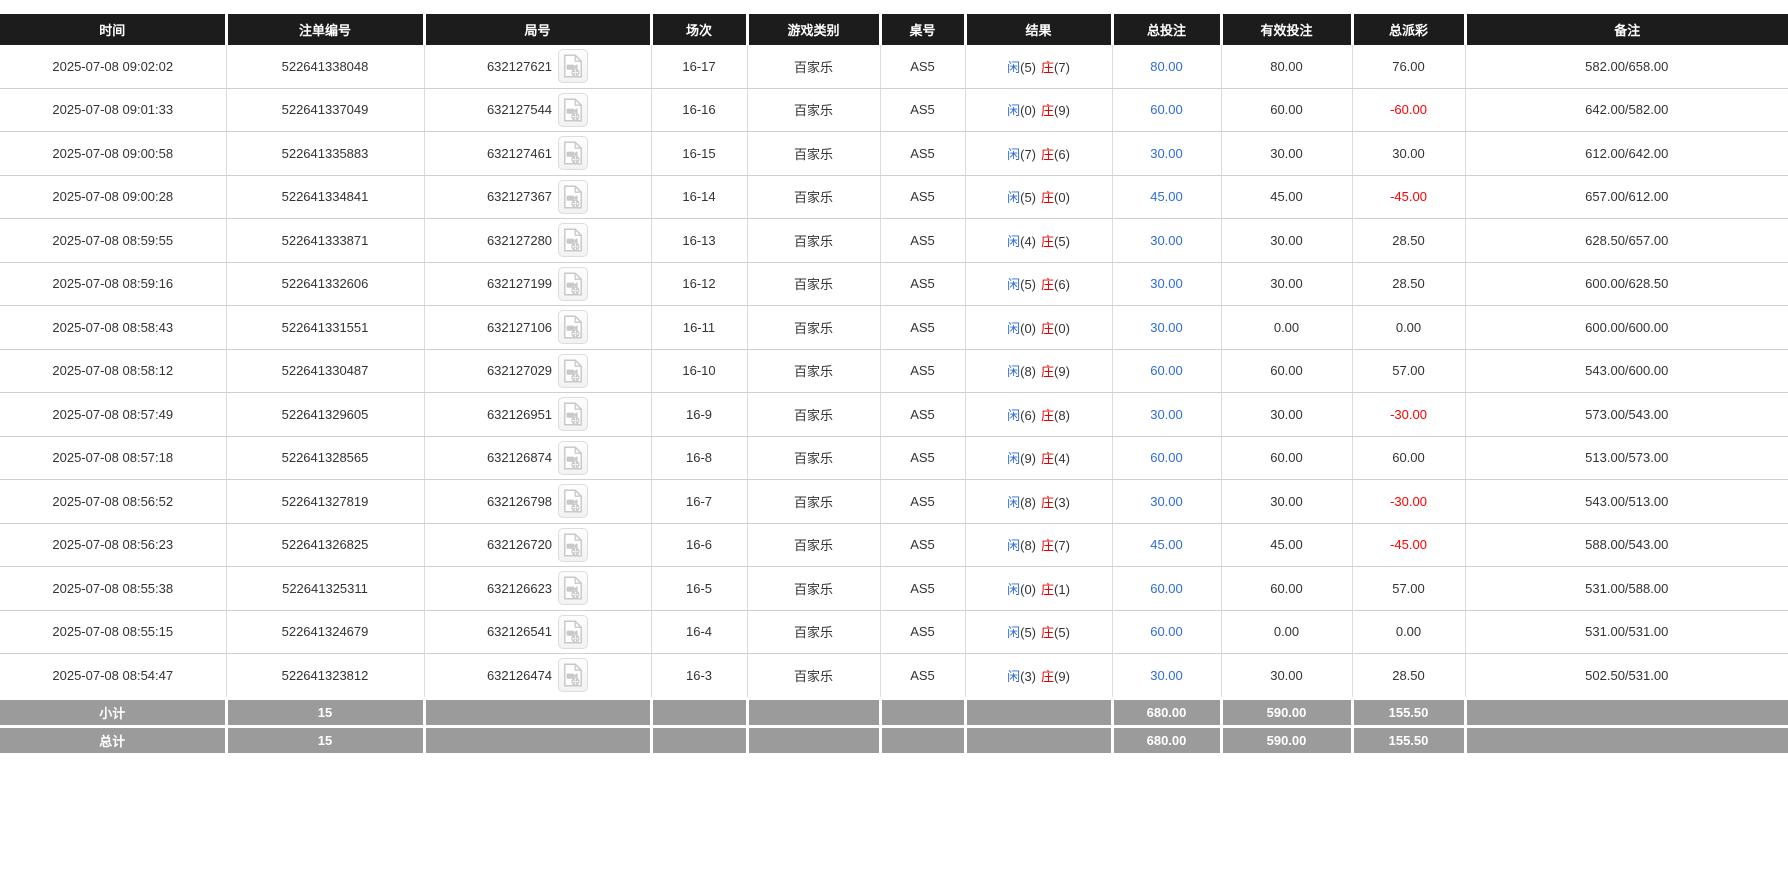 This screenshot has width=1788, height=875. I want to click on round-number: 632126720, so click(519, 545).